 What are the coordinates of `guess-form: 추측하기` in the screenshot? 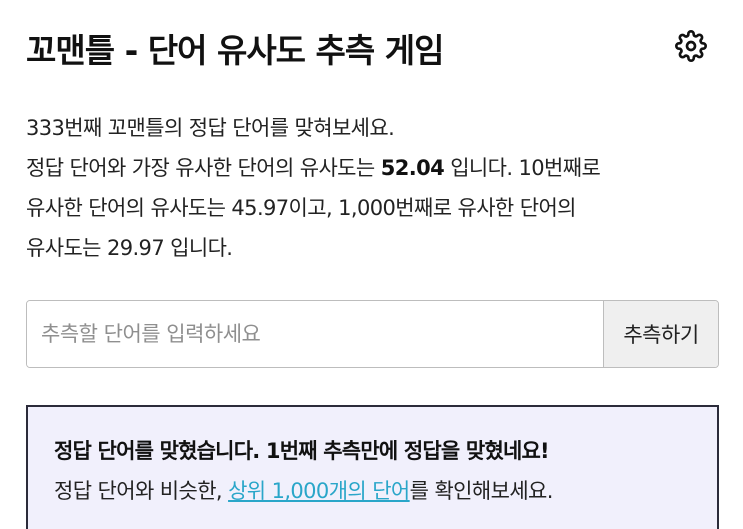 It's located at (372, 334).